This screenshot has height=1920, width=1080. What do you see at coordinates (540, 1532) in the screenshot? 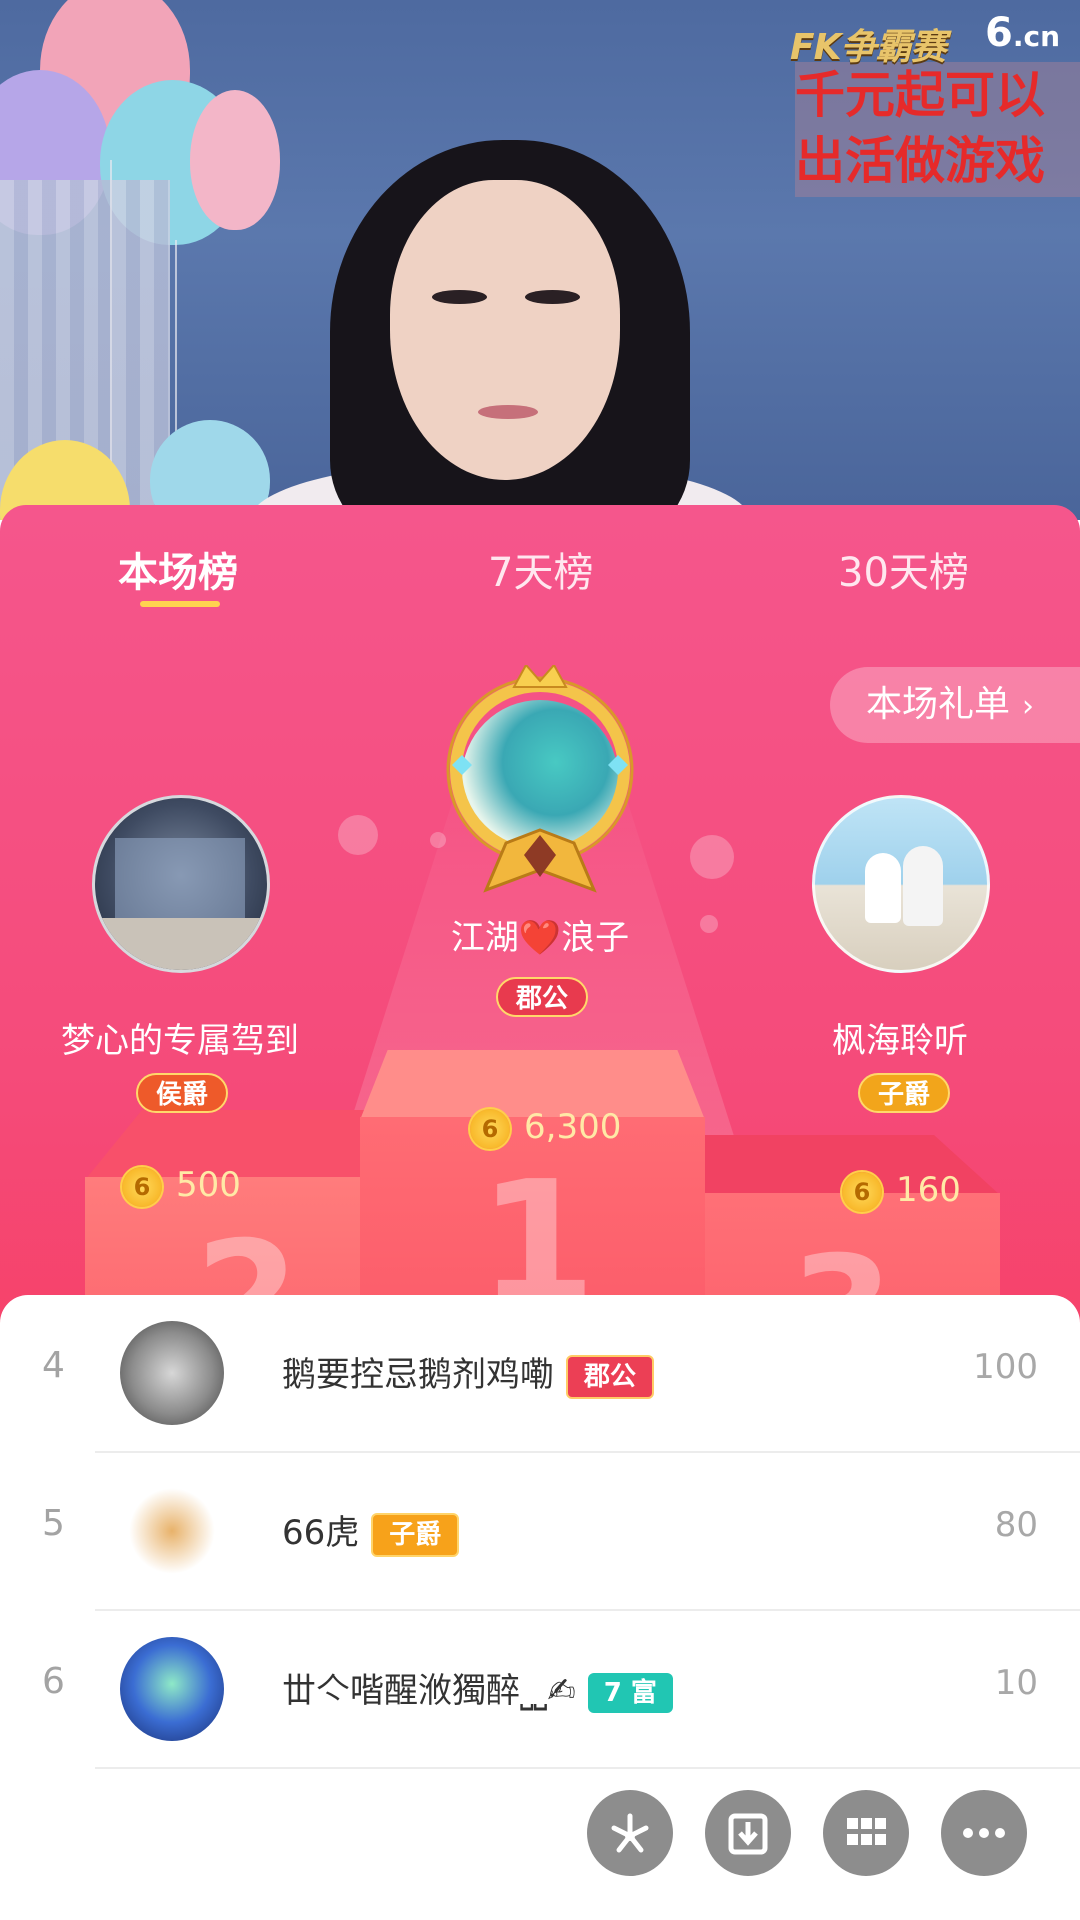
I see `list-item: 5 66虎 子爵 80` at bounding box center [540, 1532].